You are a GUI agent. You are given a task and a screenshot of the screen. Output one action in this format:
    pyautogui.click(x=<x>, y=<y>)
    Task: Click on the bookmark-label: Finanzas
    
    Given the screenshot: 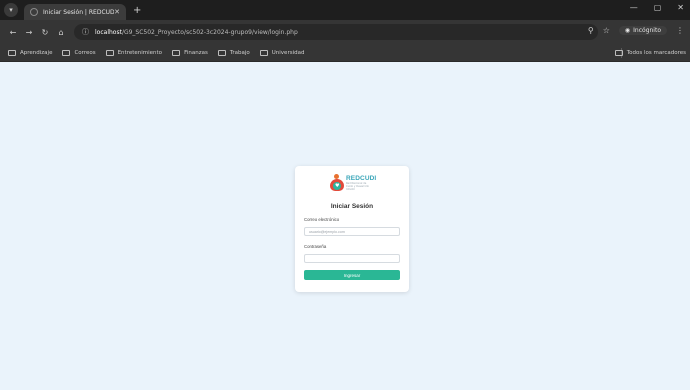 What is the action you would take?
    pyautogui.click(x=196, y=52)
    